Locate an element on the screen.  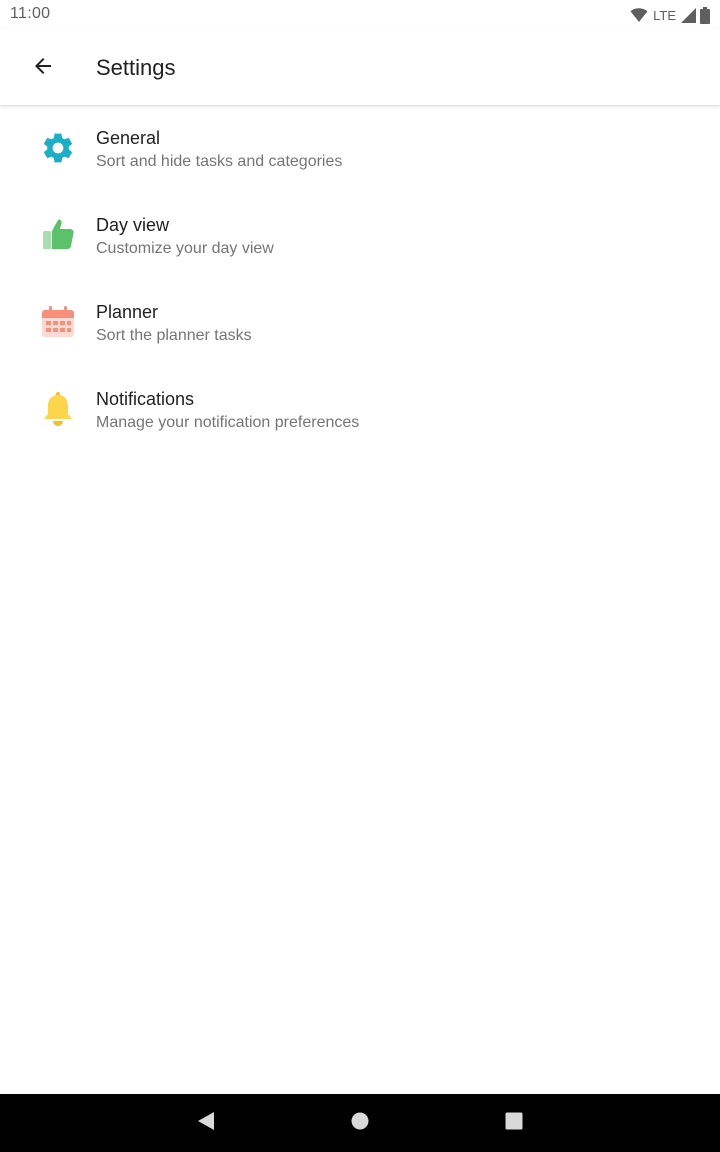
recents-square-icon is located at coordinates (514, 1123).